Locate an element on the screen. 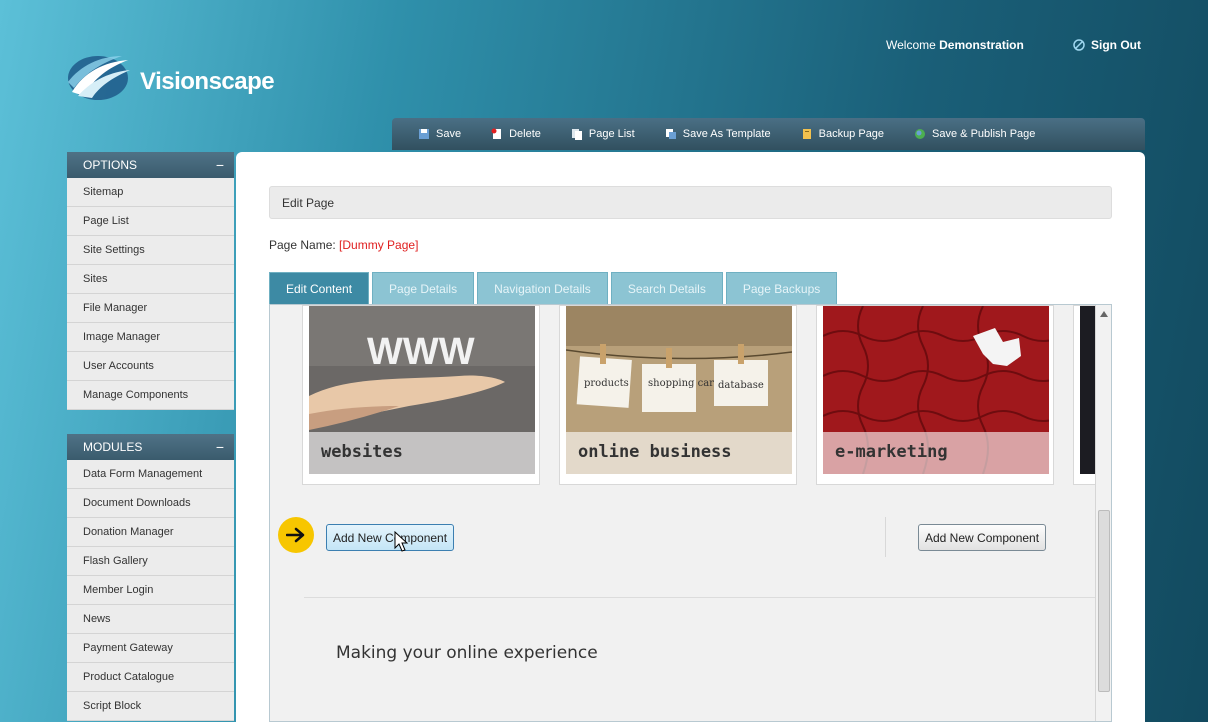 Image resolution: width=1208 pixels, height=722 pixels. save-button: Save is located at coordinates (439, 134).